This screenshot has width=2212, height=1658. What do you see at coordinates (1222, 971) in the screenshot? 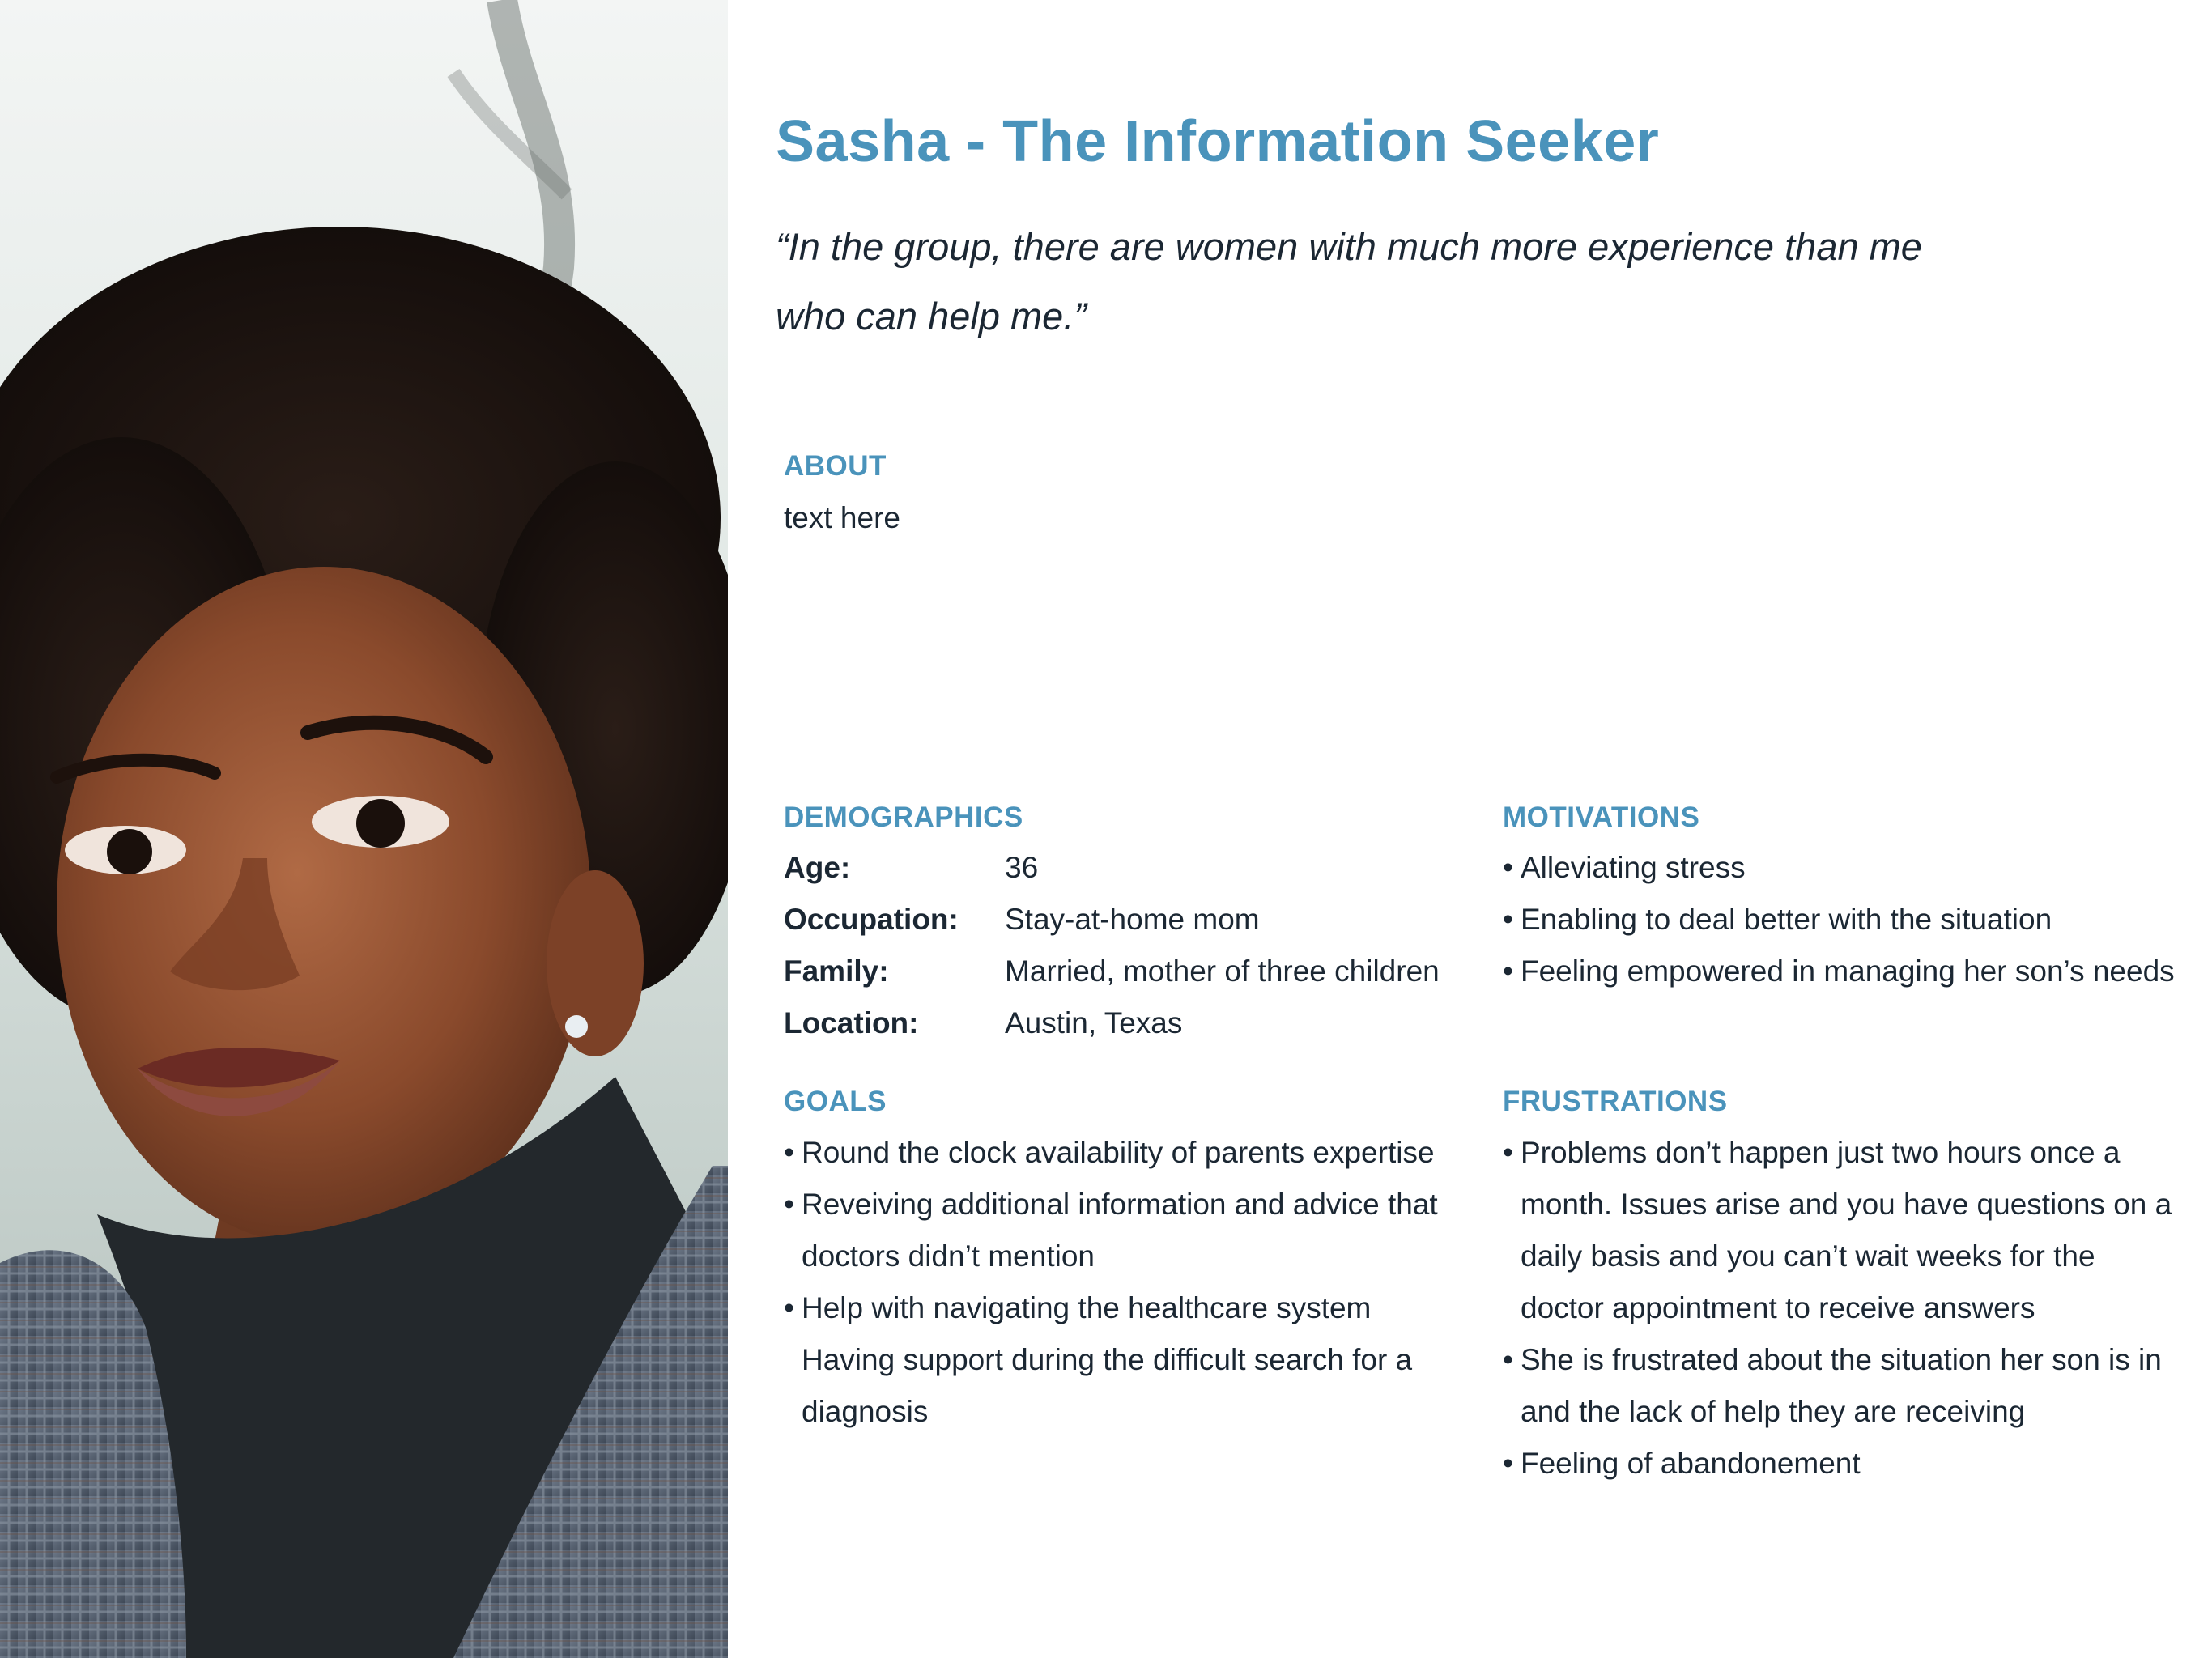
I see `demographics-value-family: Married, mother of three children` at bounding box center [1222, 971].